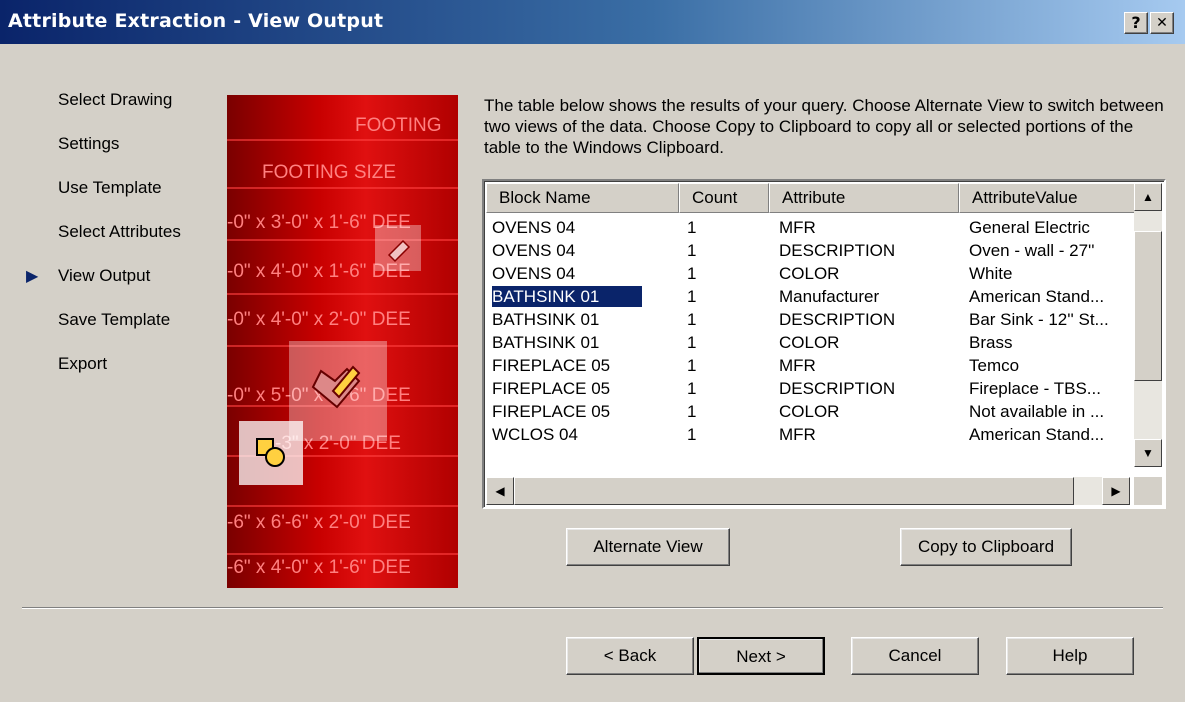 Image resolution: width=1185 pixels, height=702 pixels. I want to click on help-button: Help, so click(1070, 656).